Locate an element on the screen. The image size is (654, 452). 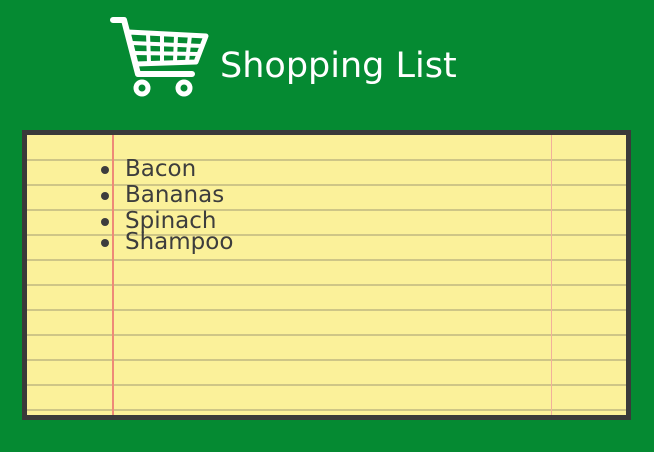
list-item: Shampoo is located at coordinates (162, 242).